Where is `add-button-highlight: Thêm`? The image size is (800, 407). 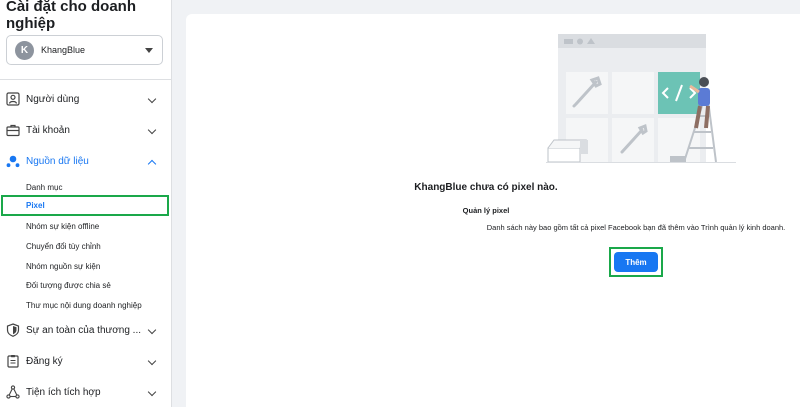
add-button-highlight: Thêm is located at coordinates (636, 262).